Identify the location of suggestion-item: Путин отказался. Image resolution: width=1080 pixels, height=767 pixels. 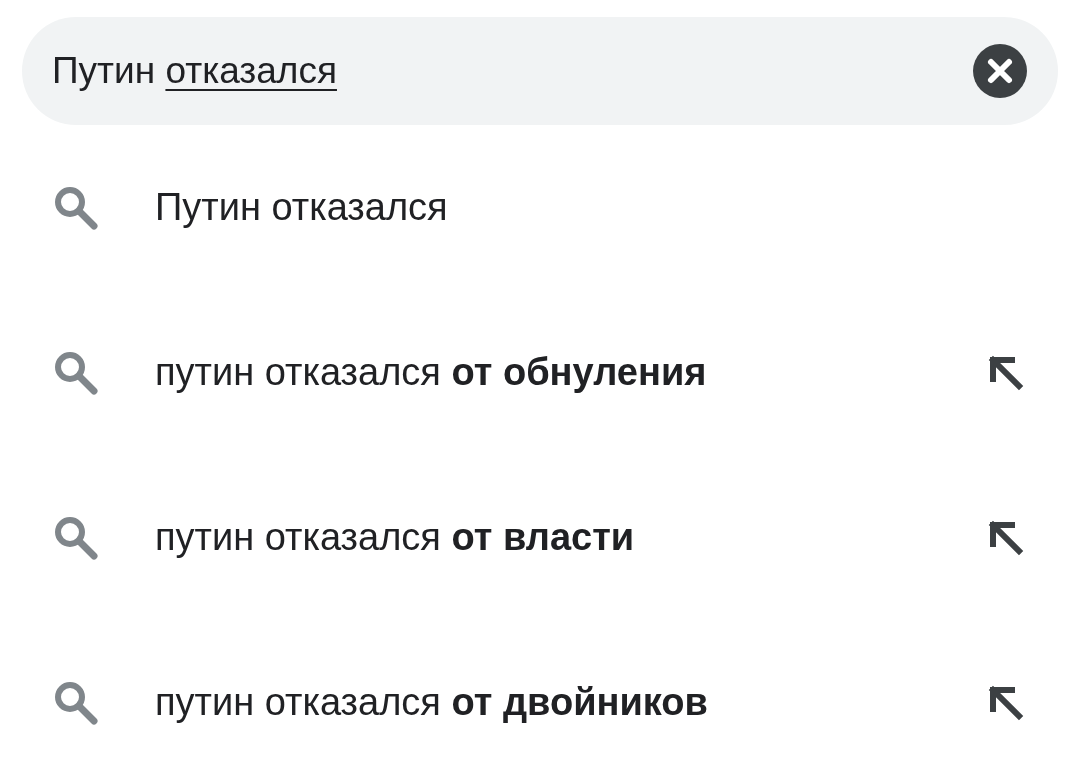
(589, 207).